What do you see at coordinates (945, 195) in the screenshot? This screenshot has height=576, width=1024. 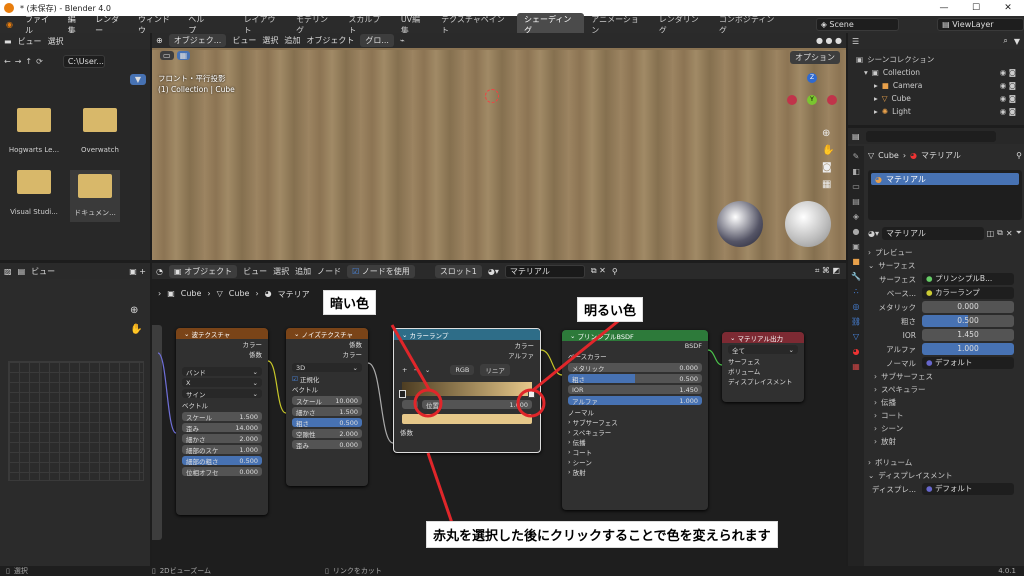 I see `material-slot-list: ◕ マテリアル` at bounding box center [945, 195].